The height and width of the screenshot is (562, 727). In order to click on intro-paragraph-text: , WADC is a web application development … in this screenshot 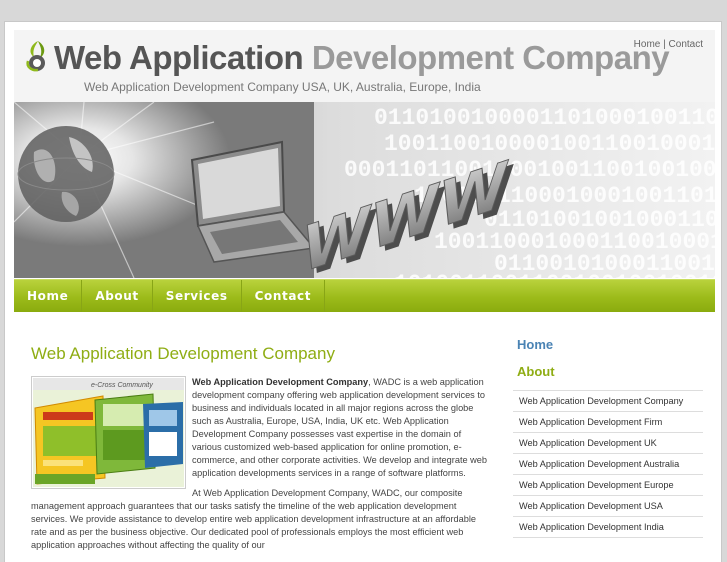, I will do `click(340, 427)`.